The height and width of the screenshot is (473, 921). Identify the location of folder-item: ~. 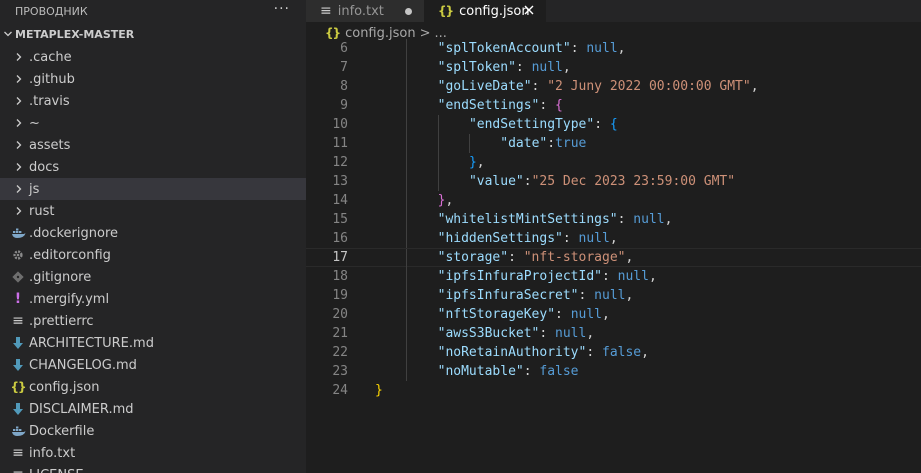
(153, 123).